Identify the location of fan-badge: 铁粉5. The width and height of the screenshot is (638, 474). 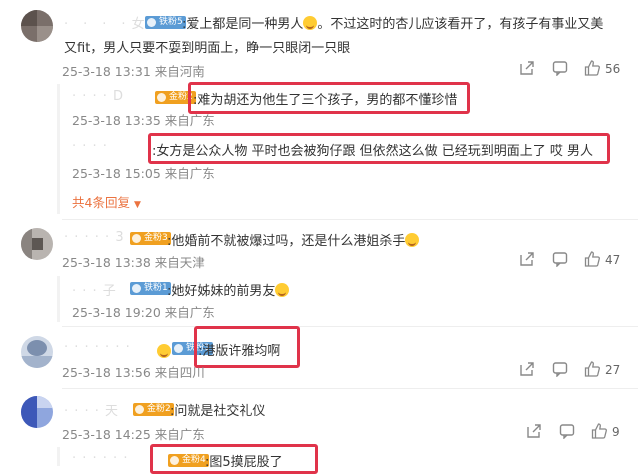
(165, 22).